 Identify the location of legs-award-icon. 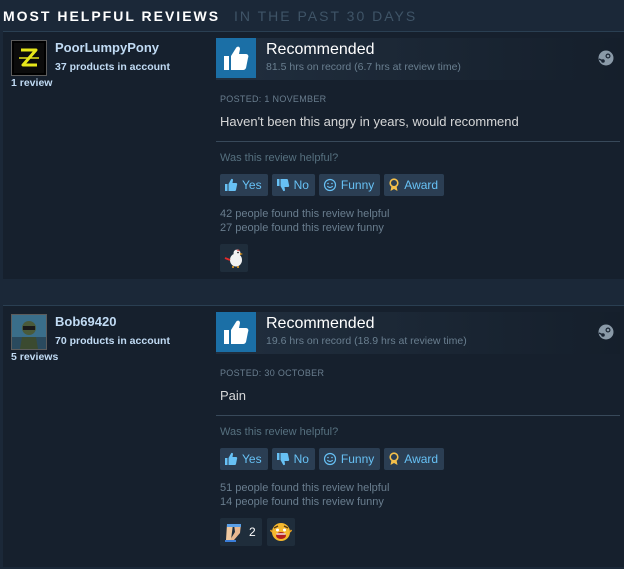
(233, 533).